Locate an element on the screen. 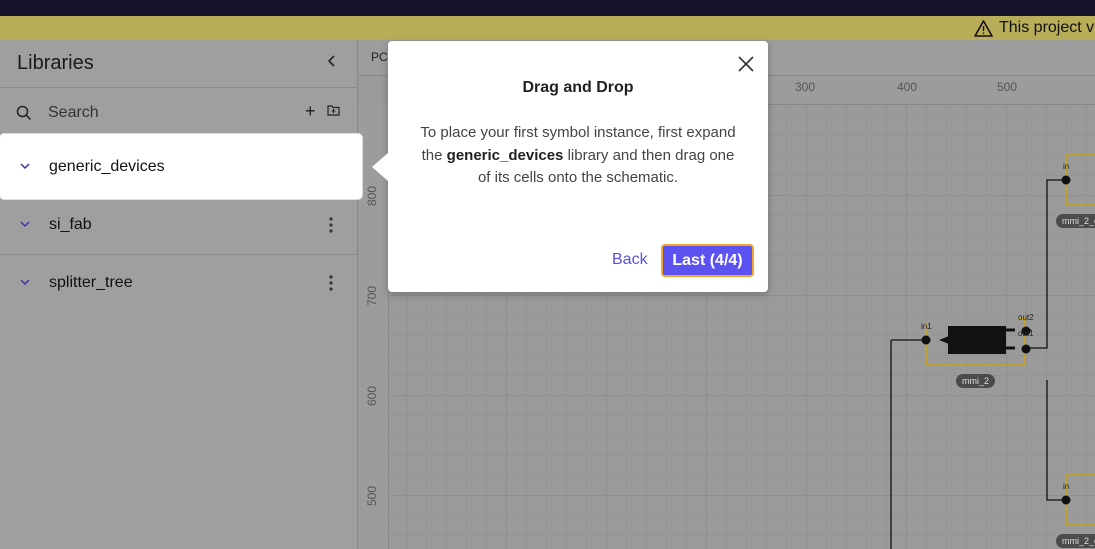 The height and width of the screenshot is (549, 1095). library-item-label: si_fab is located at coordinates (70, 224).